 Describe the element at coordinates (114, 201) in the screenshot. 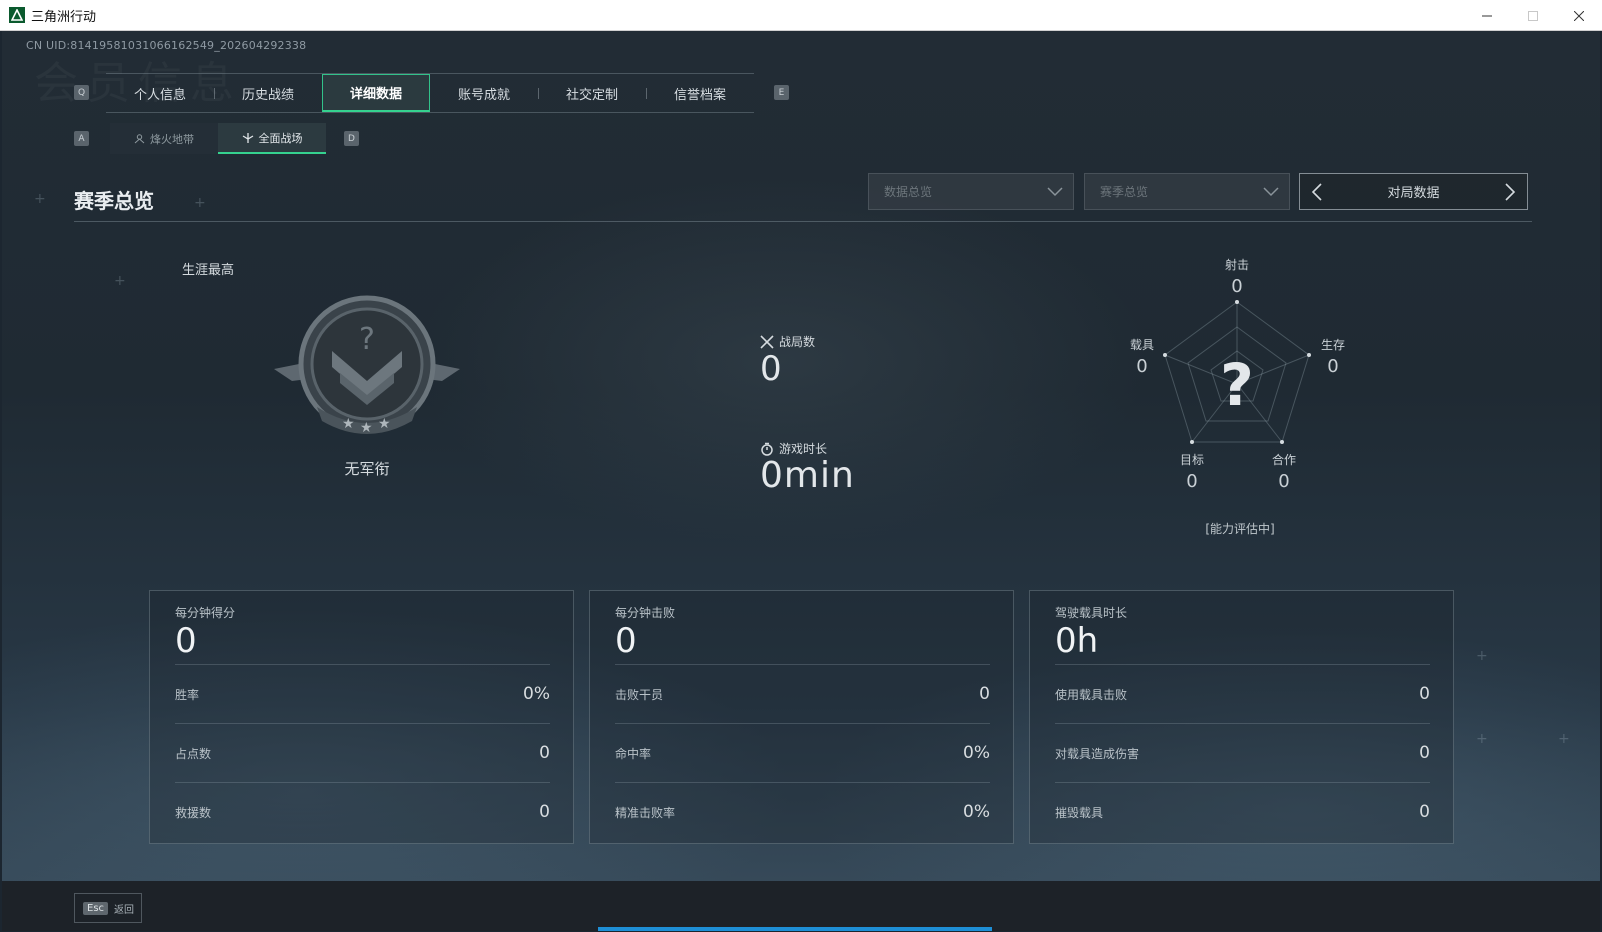

I see `section-title: 赛季总览` at that location.